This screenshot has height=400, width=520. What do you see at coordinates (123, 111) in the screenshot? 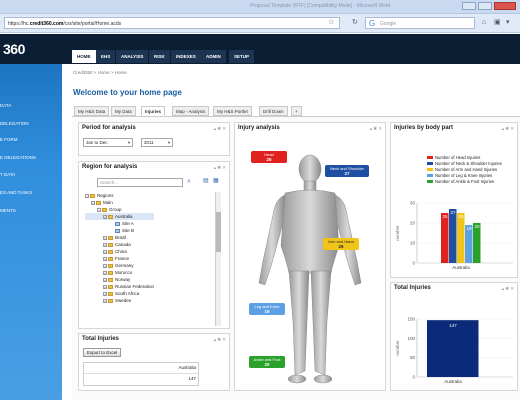
I see `tab-my-data: My Data` at bounding box center [123, 111].